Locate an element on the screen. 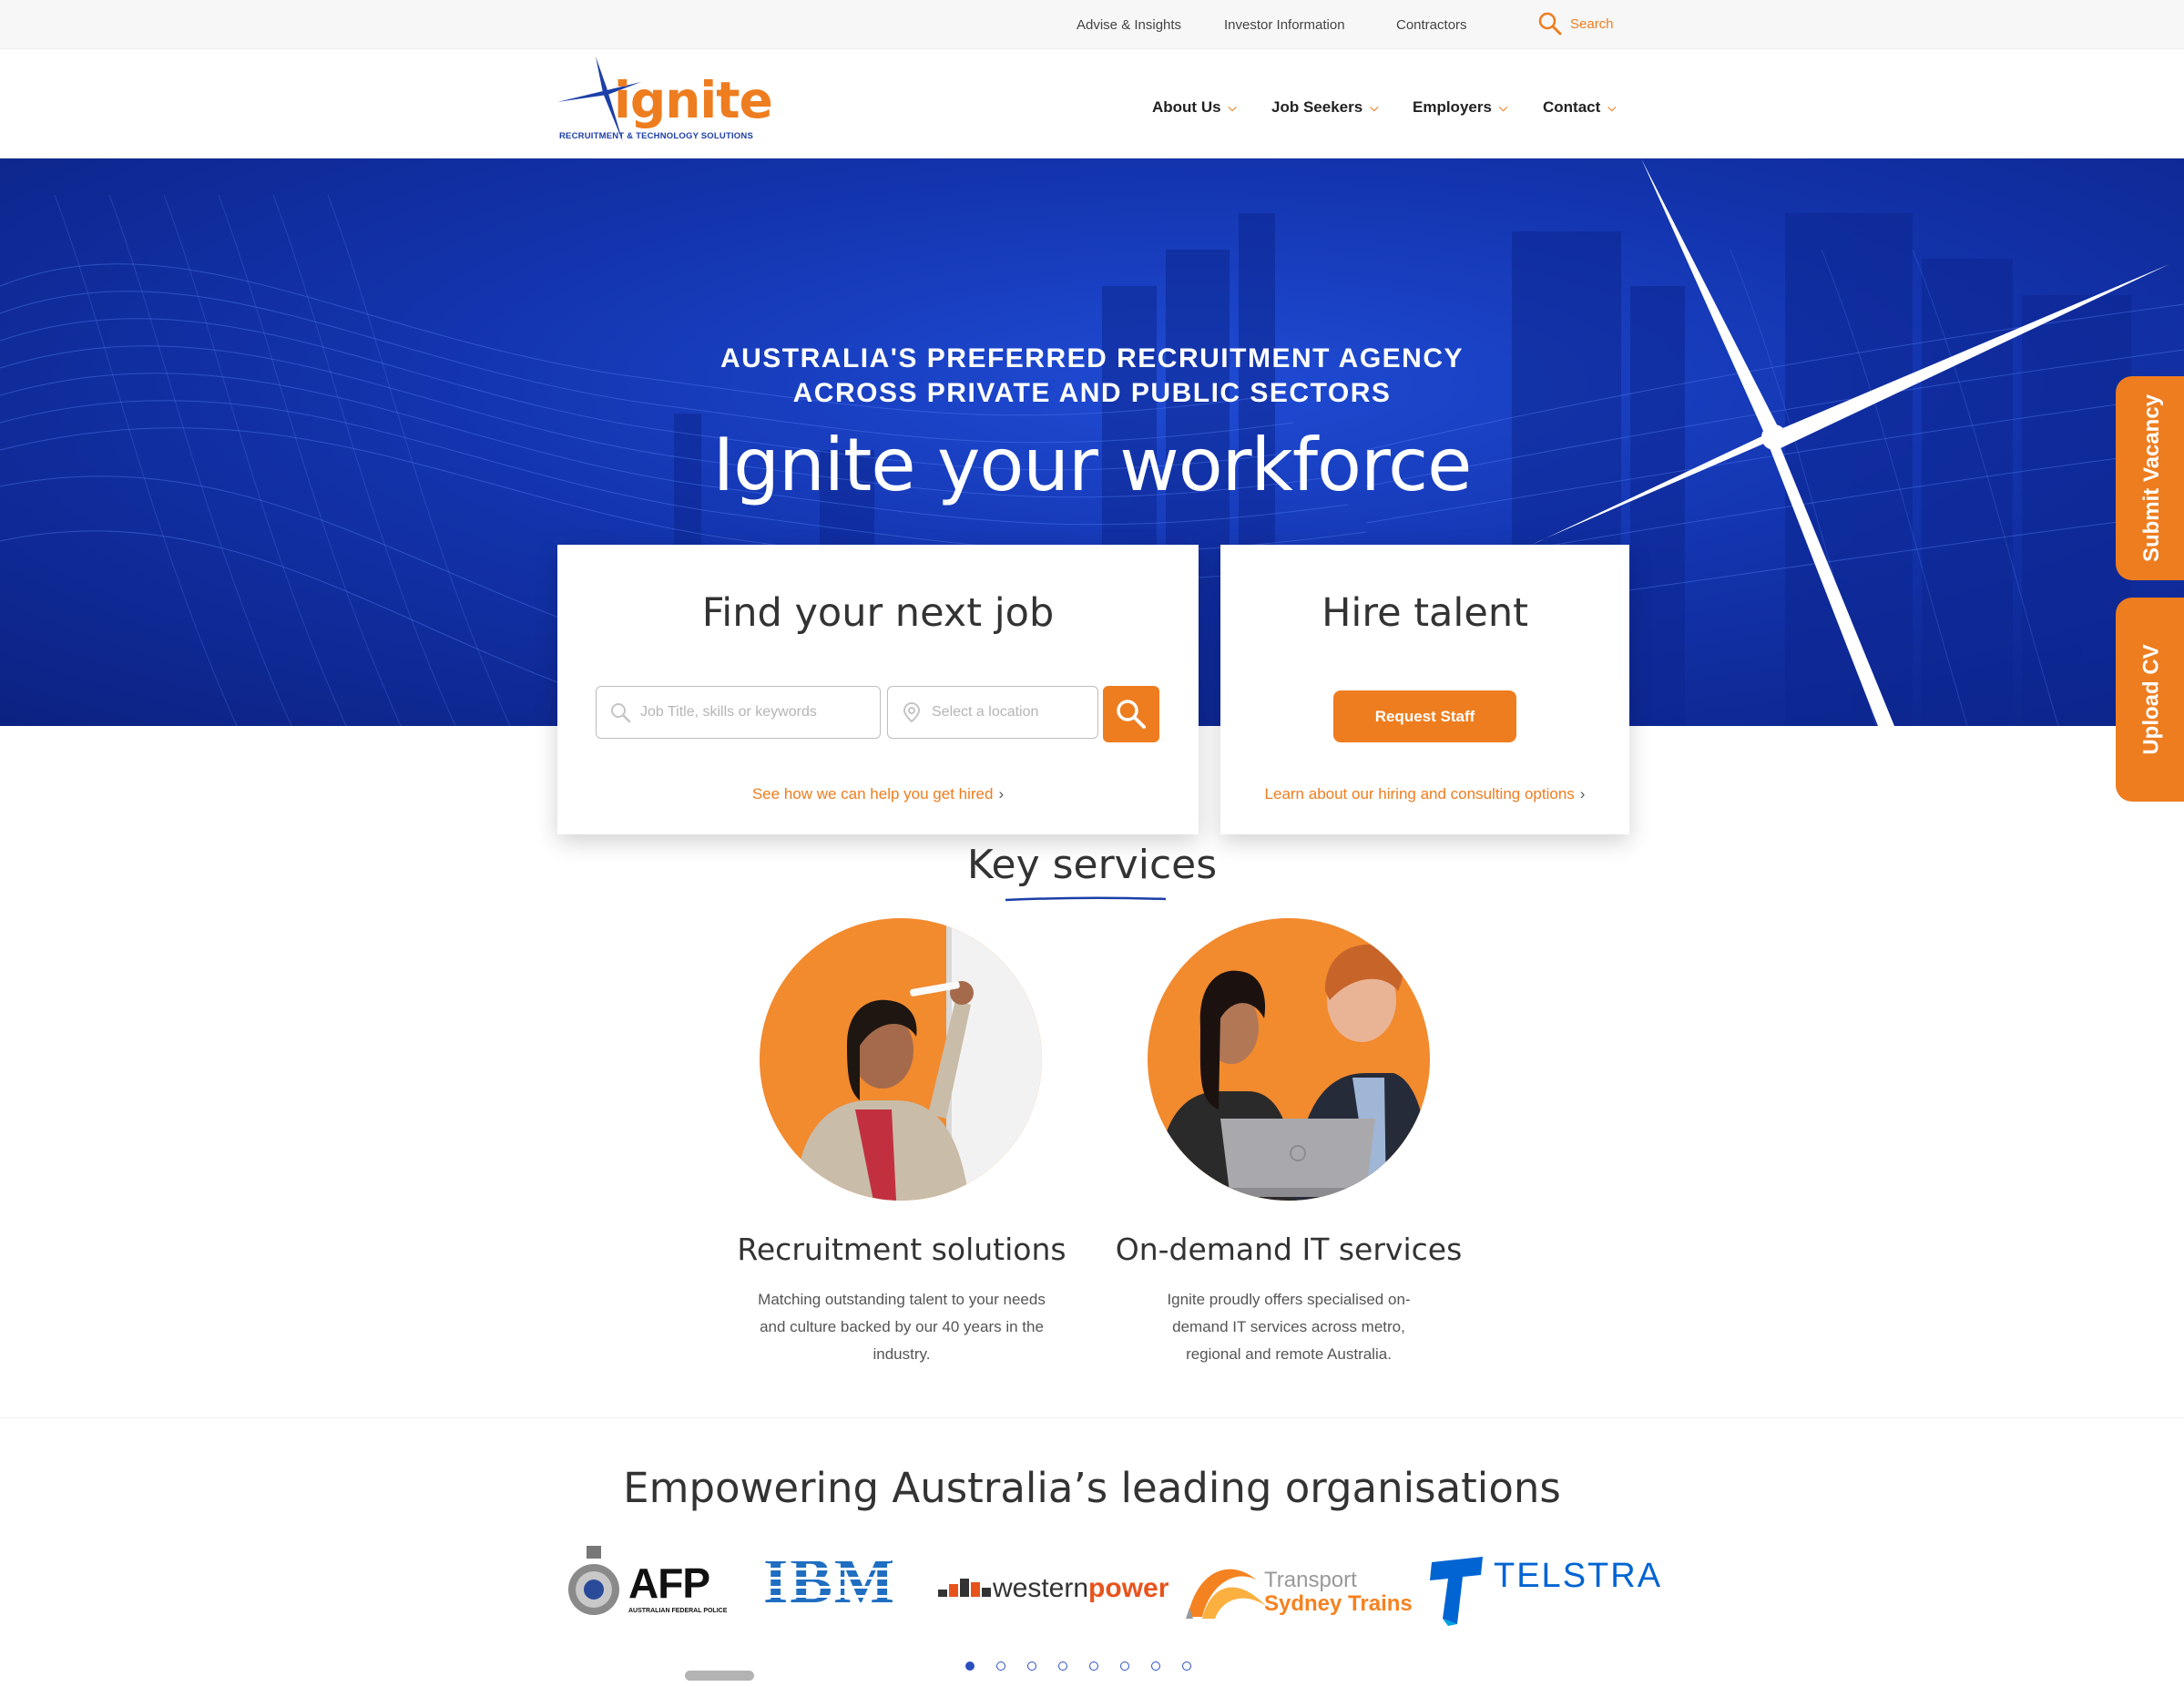 Image resolution: width=2184 pixels, height=1687 pixels. hero-kicker-line2: ACROSS PRIVATE AND PUBLIC SECTORS is located at coordinates (1092, 393).